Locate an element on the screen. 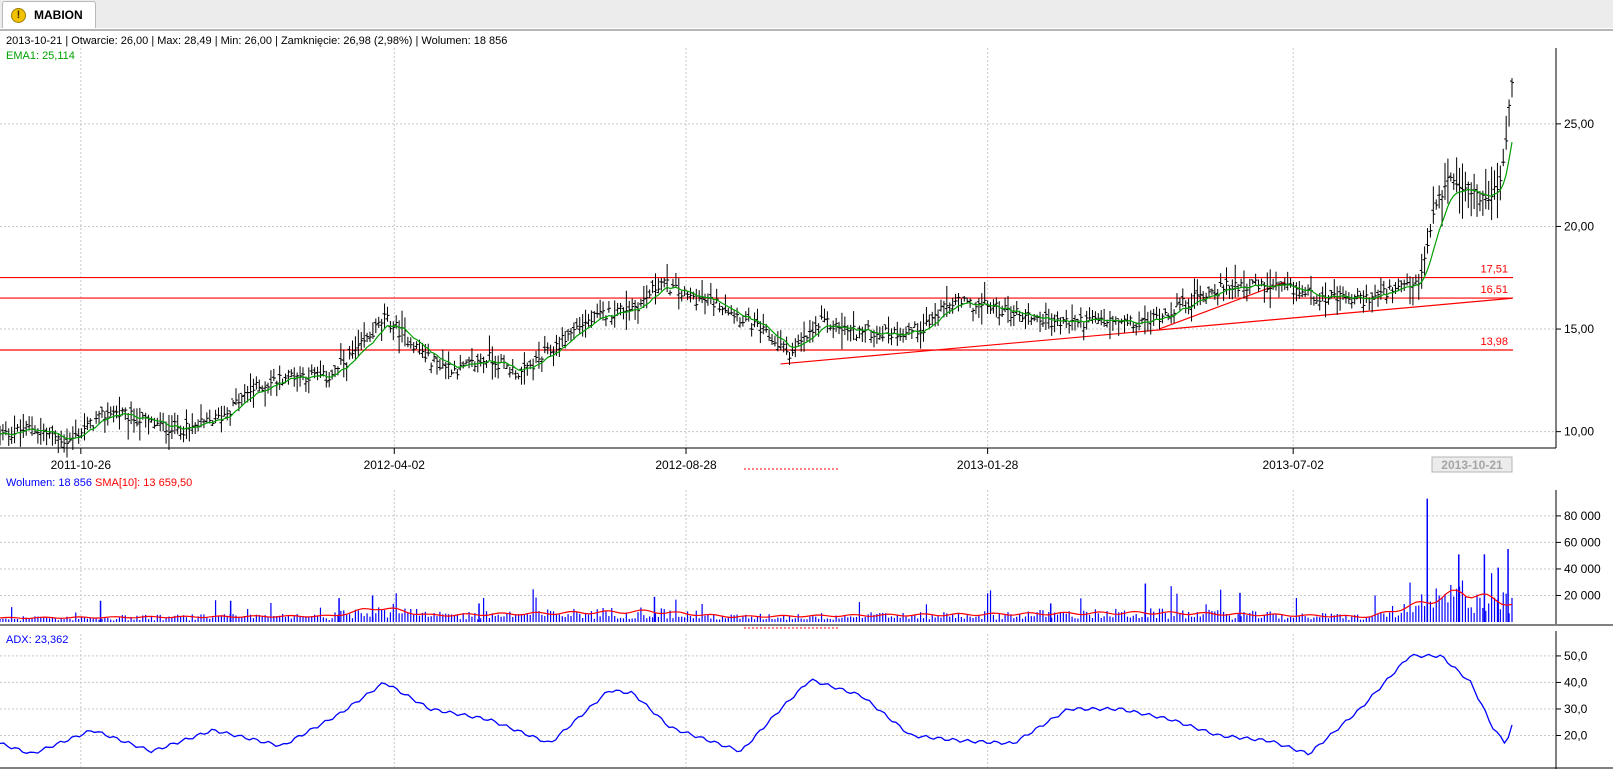 This screenshot has height=769, width=1613. sma-legend: SMA[10]: 13 659,50 is located at coordinates (143, 483).